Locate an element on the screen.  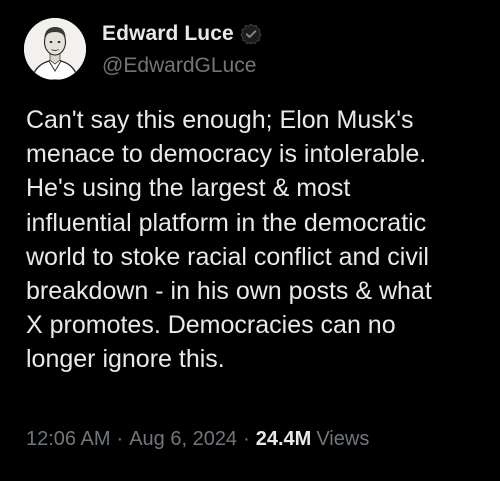
views-count: 24.4M is located at coordinates (284, 439).